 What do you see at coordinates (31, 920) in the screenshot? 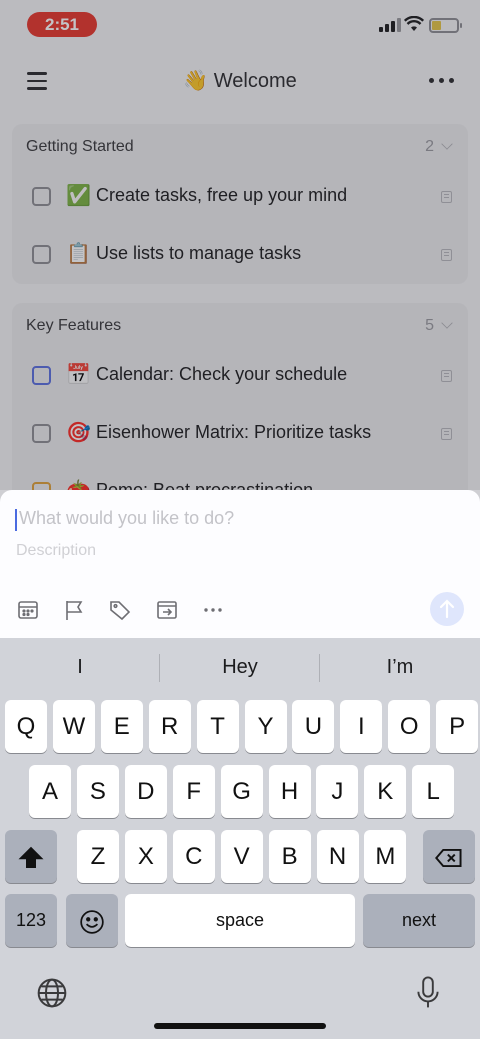
I see `numbers-key: 123` at bounding box center [31, 920].